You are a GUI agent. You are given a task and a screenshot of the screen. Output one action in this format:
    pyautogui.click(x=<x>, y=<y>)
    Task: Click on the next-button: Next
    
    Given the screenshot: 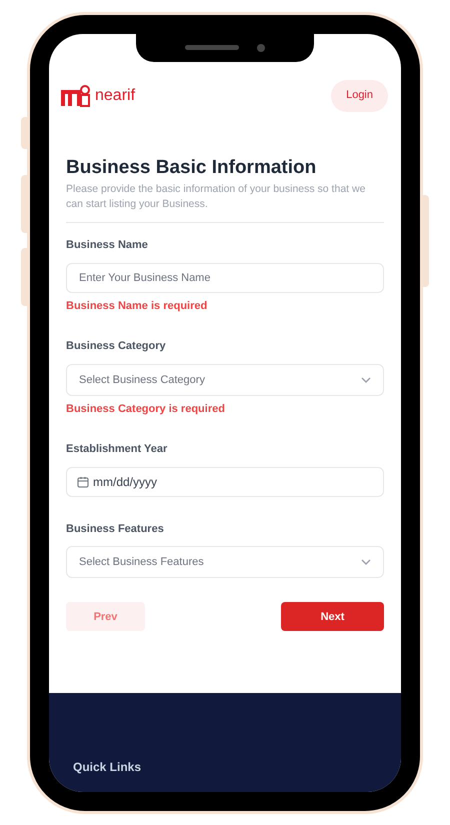 What is the action you would take?
    pyautogui.click(x=332, y=617)
    